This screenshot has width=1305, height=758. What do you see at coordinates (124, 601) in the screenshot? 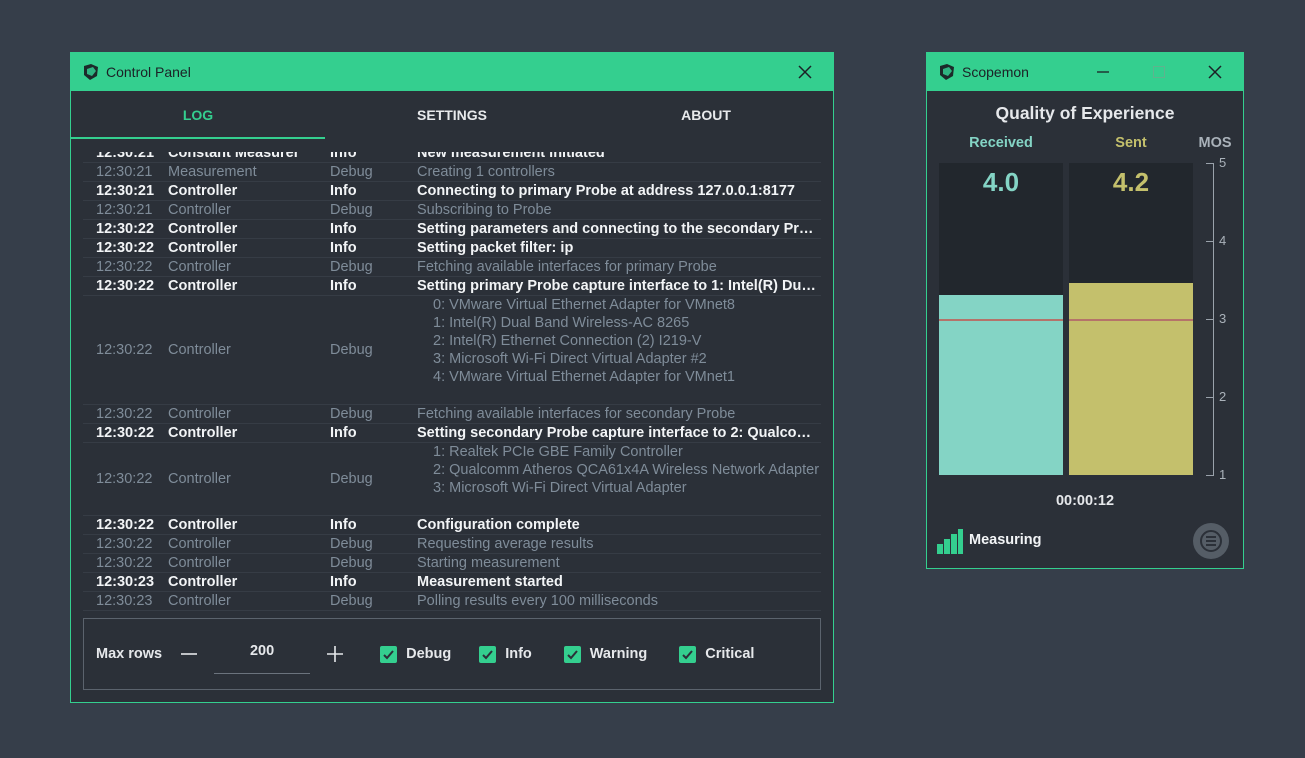
I see `log-time: 12:30:23` at bounding box center [124, 601].